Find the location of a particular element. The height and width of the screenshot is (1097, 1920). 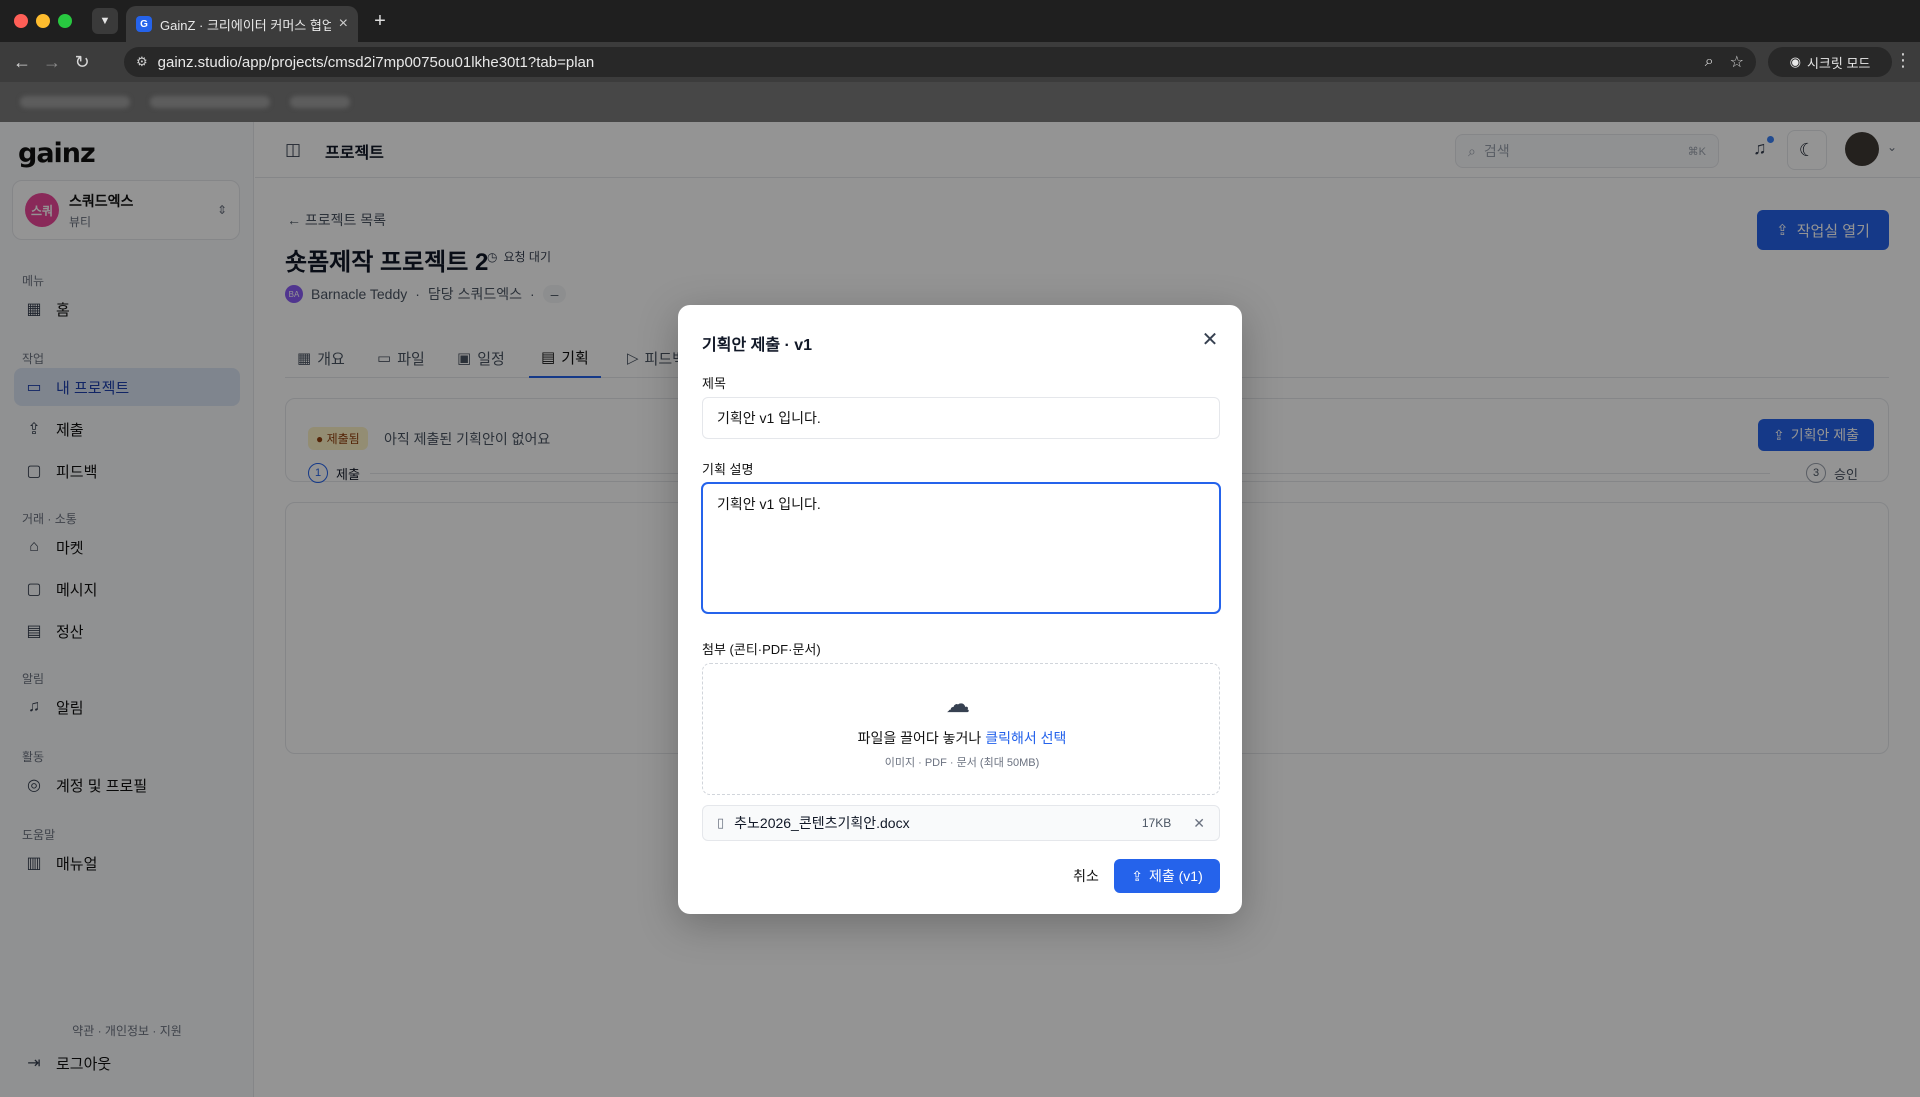

back-arrow-icon: ← is located at coordinates (22, 62).